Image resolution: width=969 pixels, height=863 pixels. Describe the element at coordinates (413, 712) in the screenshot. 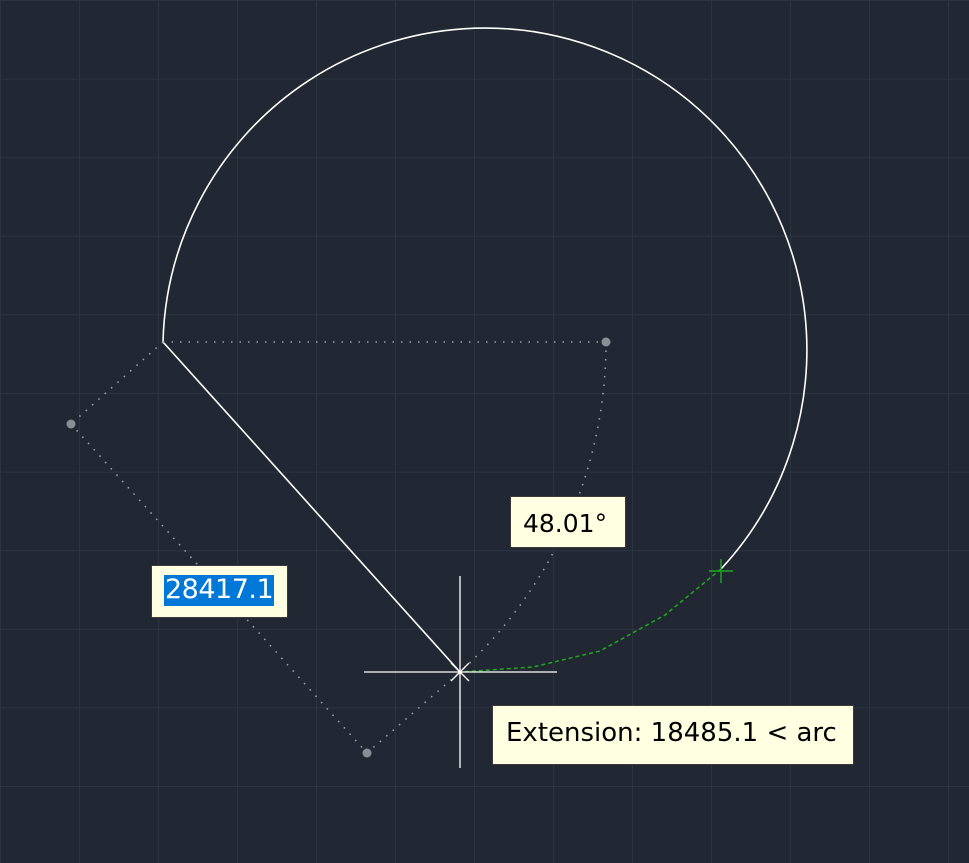

I see `extension-guide-bottom` at that location.